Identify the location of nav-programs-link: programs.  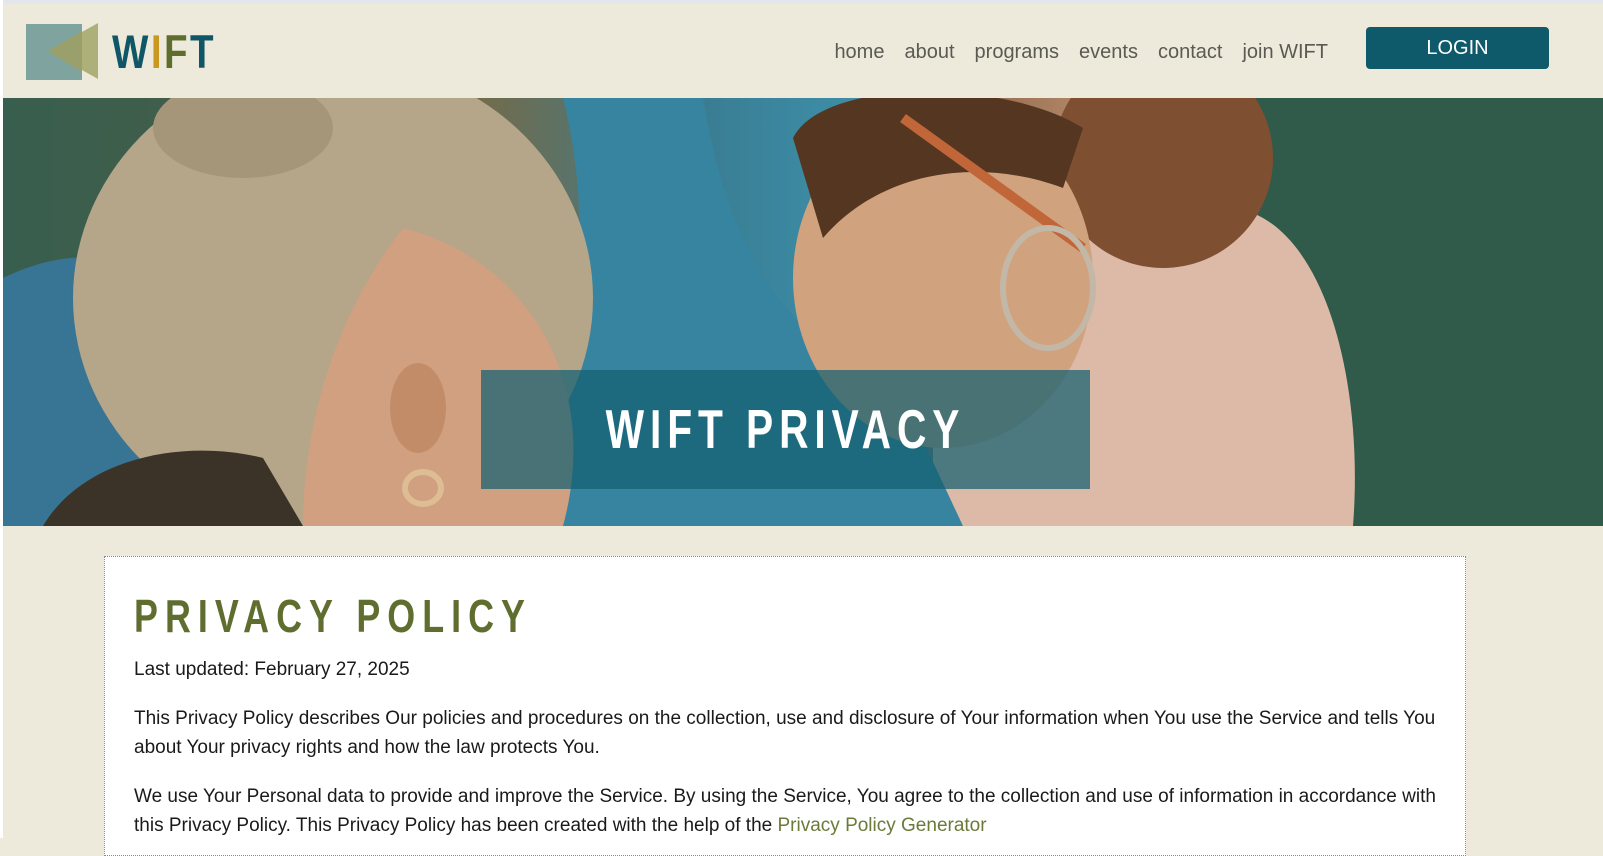
(1017, 52).